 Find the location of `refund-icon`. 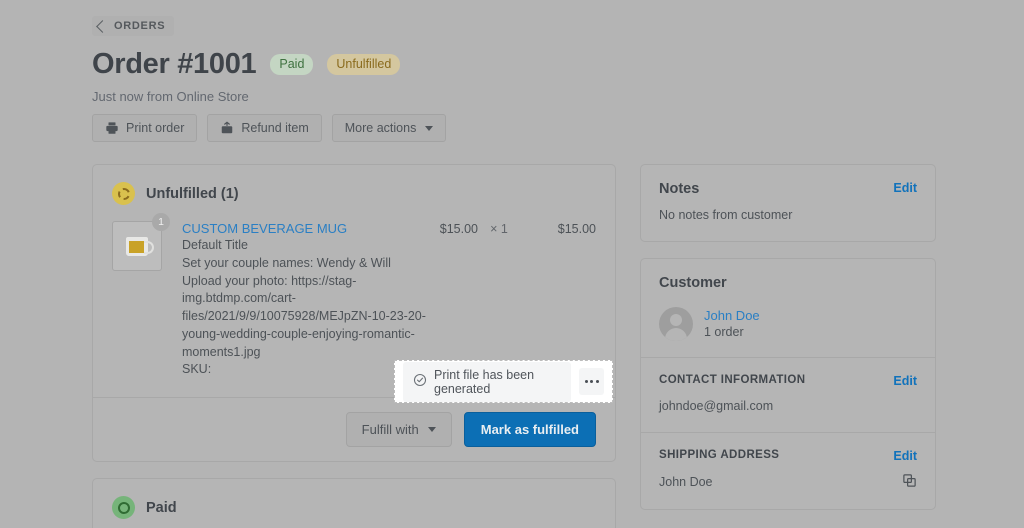

refund-icon is located at coordinates (227, 128).